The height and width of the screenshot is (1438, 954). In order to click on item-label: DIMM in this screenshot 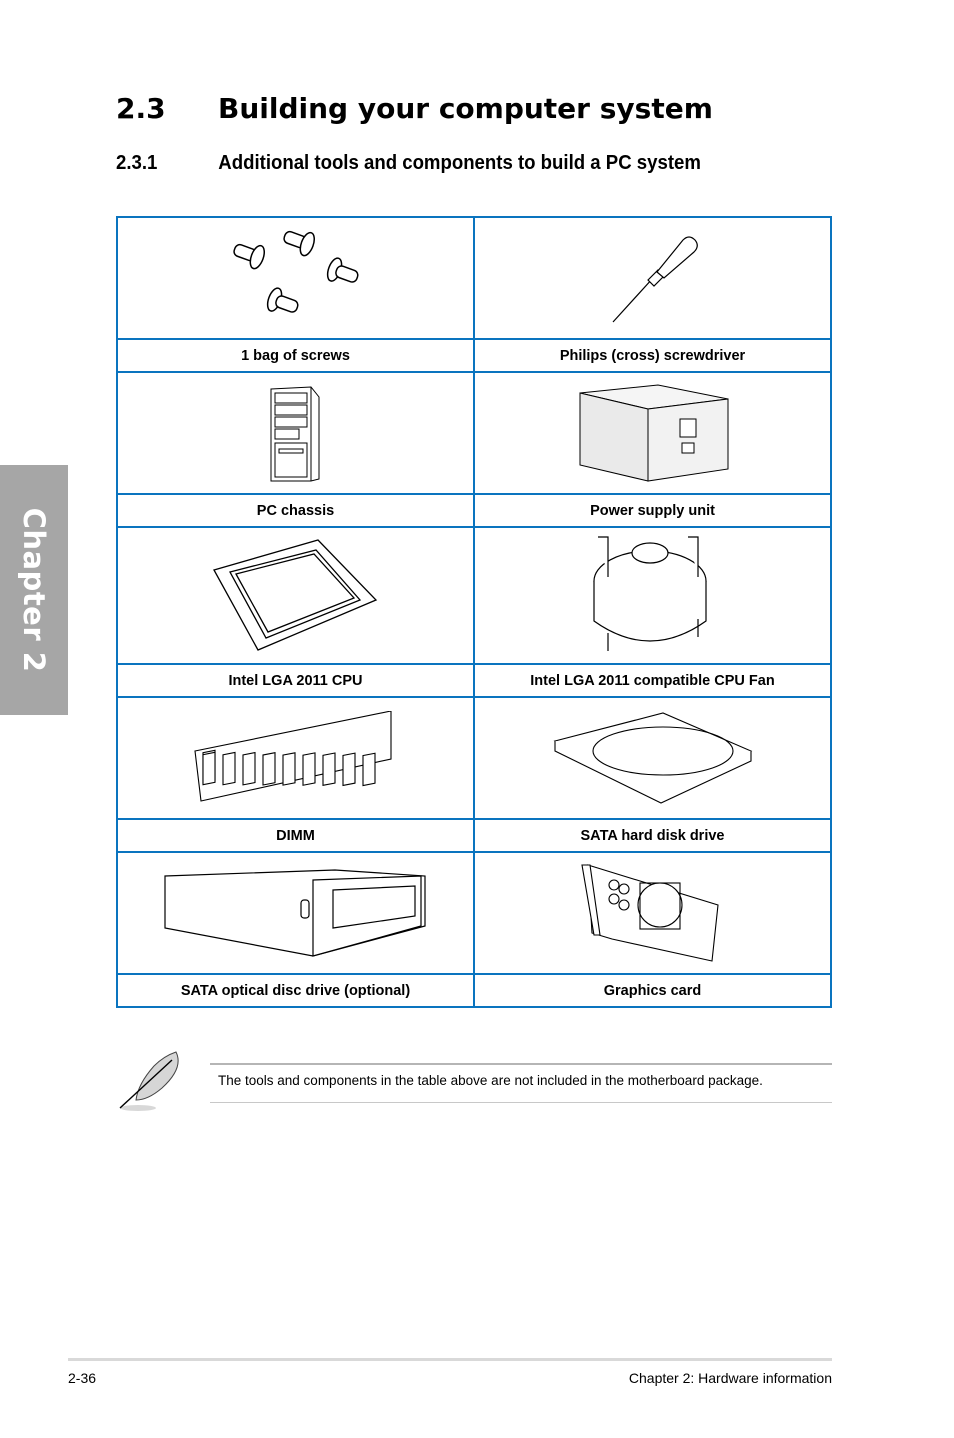, I will do `click(295, 835)`.